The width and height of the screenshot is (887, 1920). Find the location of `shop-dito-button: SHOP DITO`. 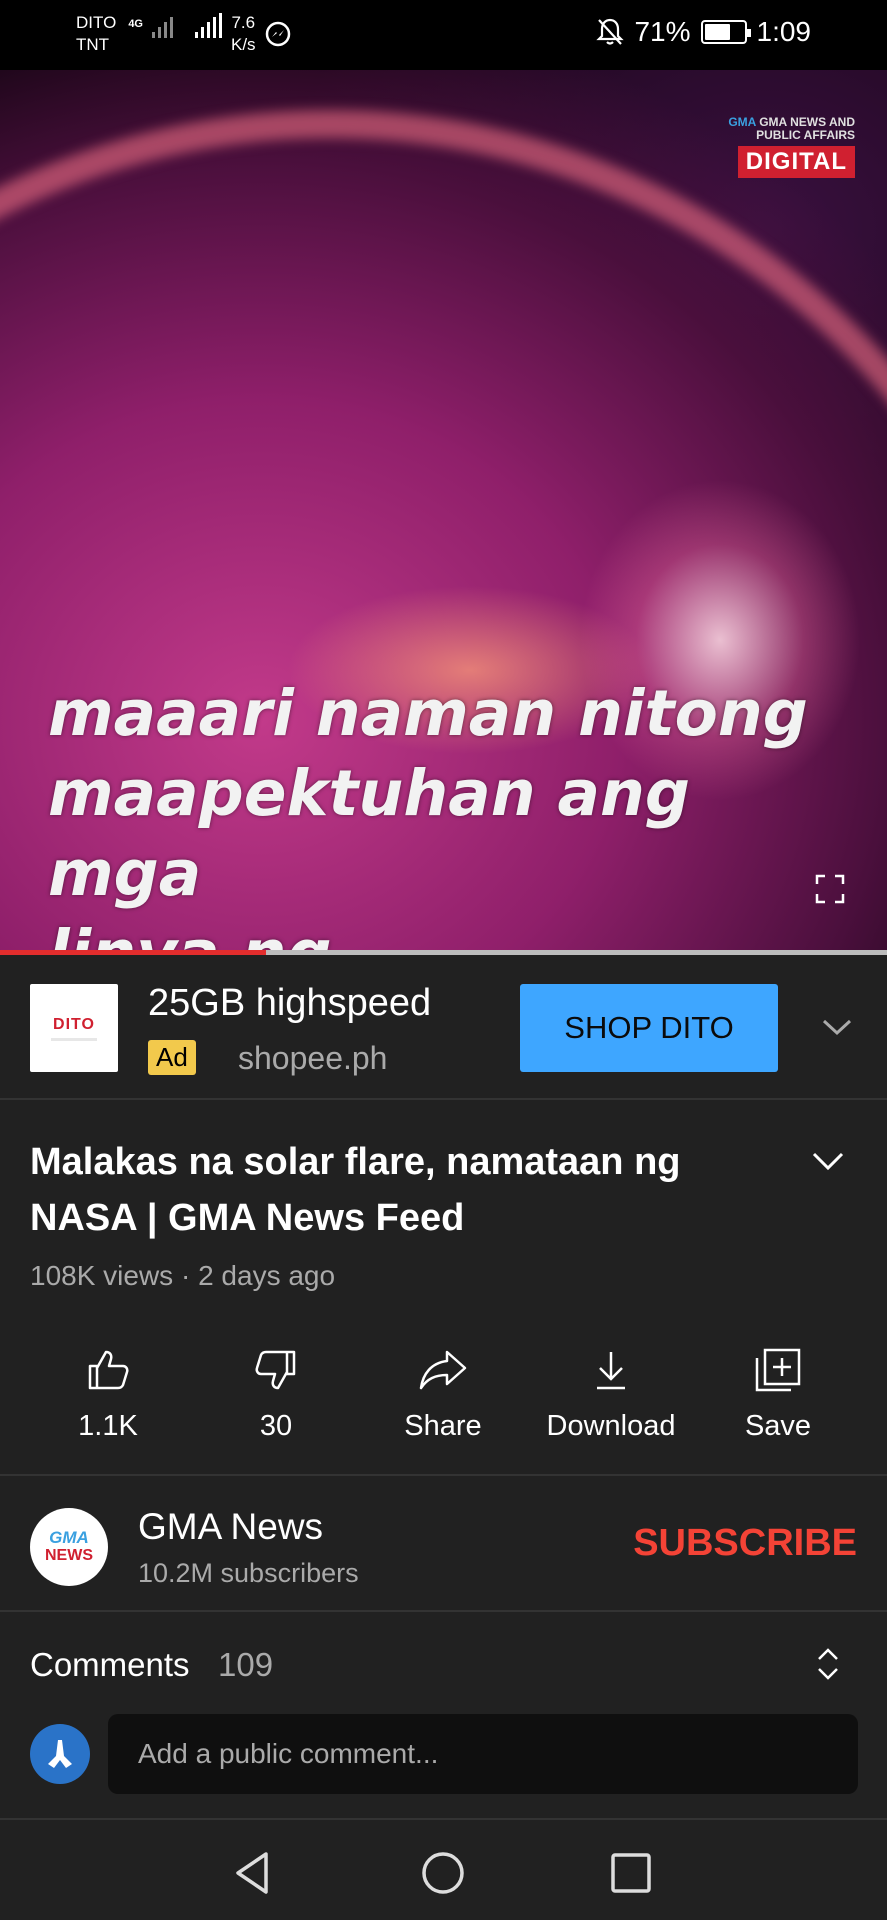

shop-dito-button: SHOP DITO is located at coordinates (649, 1028).